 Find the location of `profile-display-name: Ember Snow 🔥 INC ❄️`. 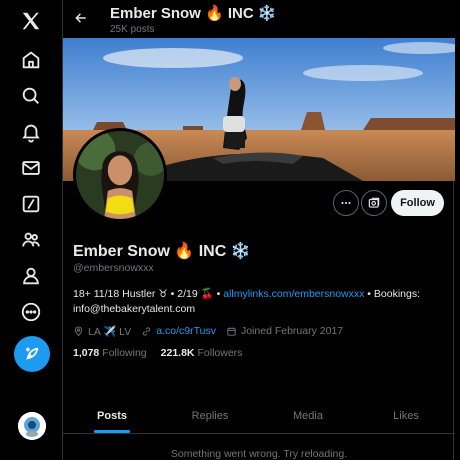

profile-display-name: Ember Snow 🔥 INC ❄️ is located at coordinates (162, 251).